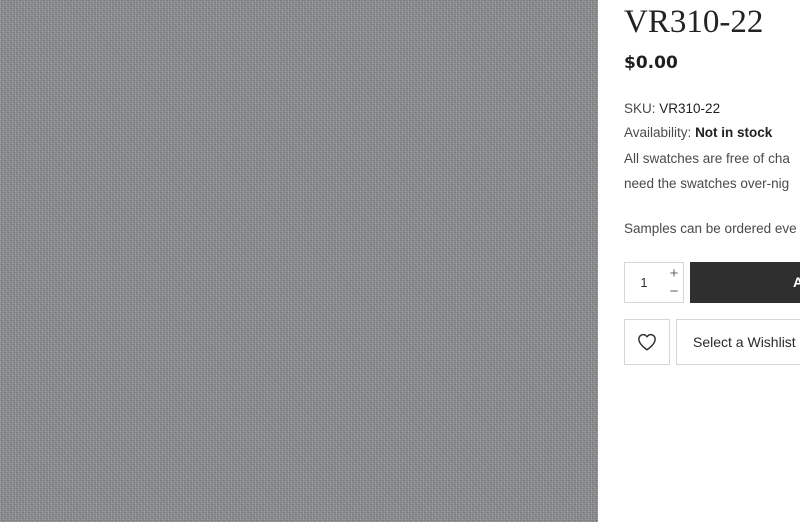 The image size is (800, 522). Describe the element at coordinates (640, 108) in the screenshot. I see `sku-label: SKU:` at that location.